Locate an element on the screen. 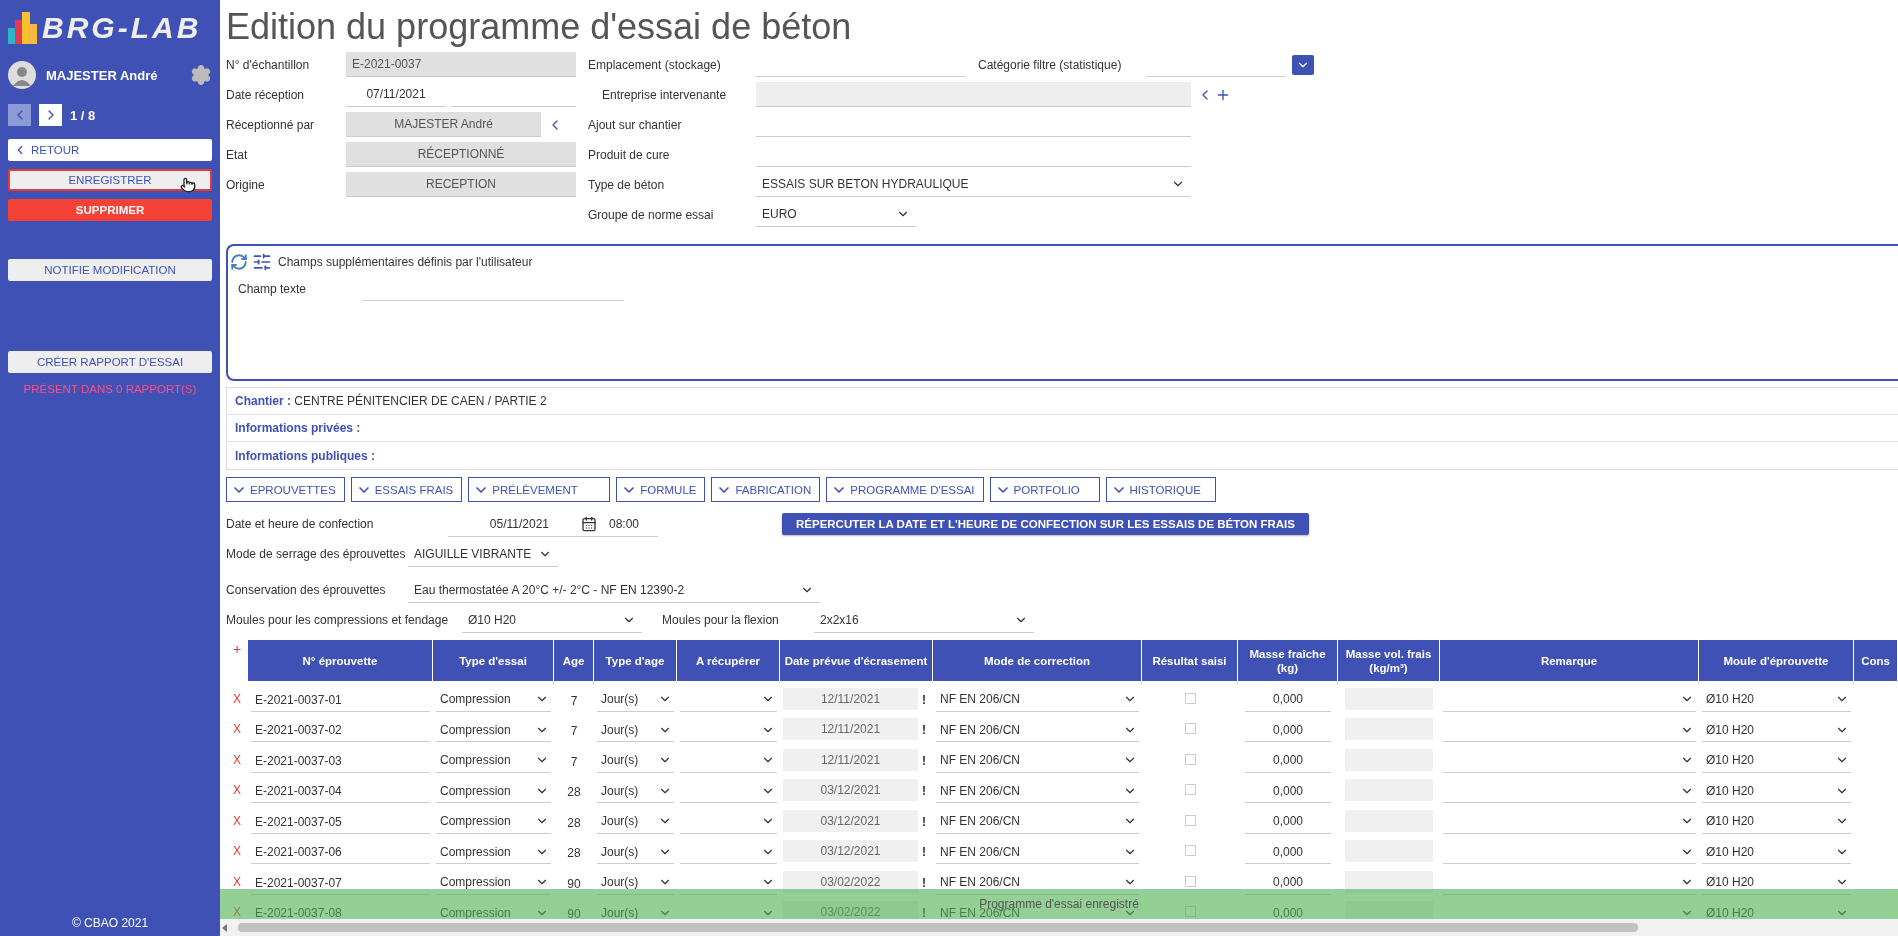 Image resolution: width=1898 pixels, height=936 pixels. field-label: Emplacement (stockage) is located at coordinates (655, 64).